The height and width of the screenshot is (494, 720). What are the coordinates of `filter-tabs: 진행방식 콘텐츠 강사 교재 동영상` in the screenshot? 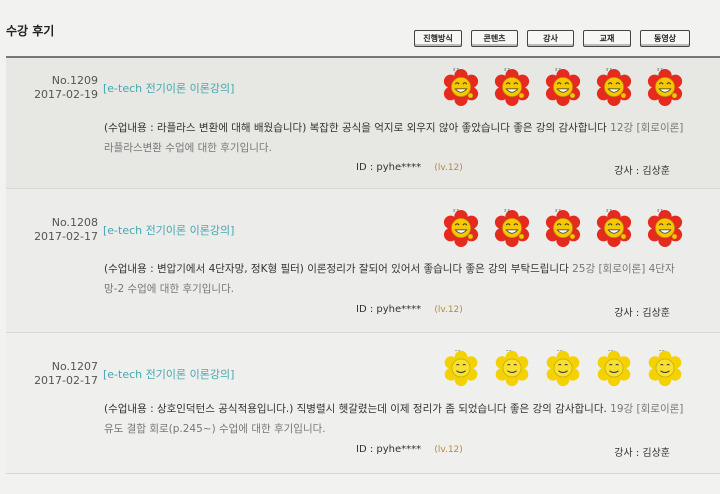 It's located at (552, 38).